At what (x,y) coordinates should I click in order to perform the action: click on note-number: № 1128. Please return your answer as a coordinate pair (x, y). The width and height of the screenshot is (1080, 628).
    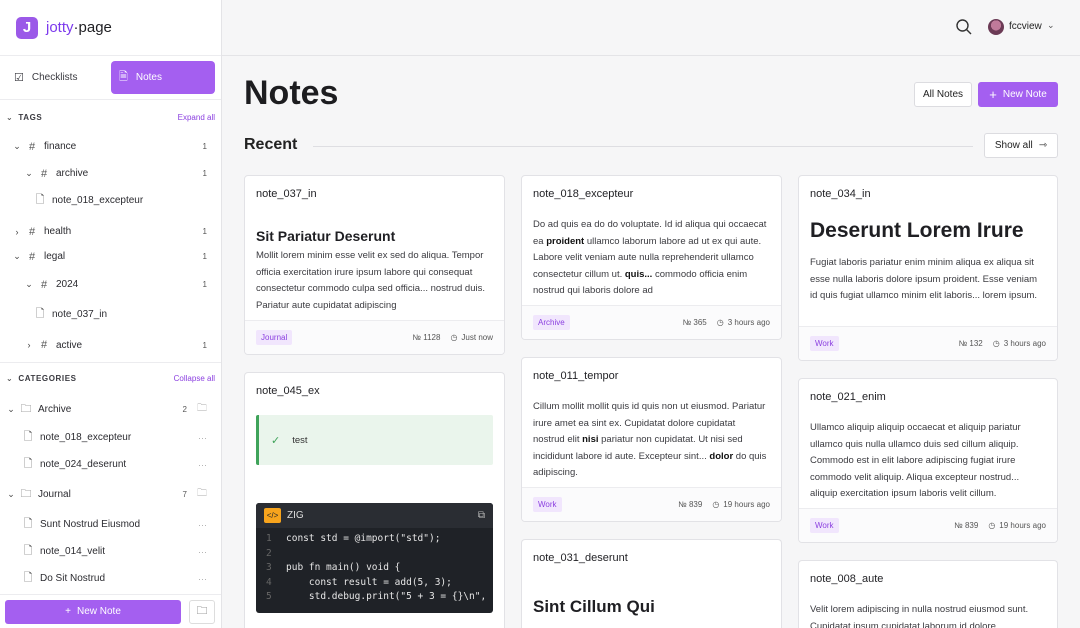
    Looking at the image, I should click on (426, 337).